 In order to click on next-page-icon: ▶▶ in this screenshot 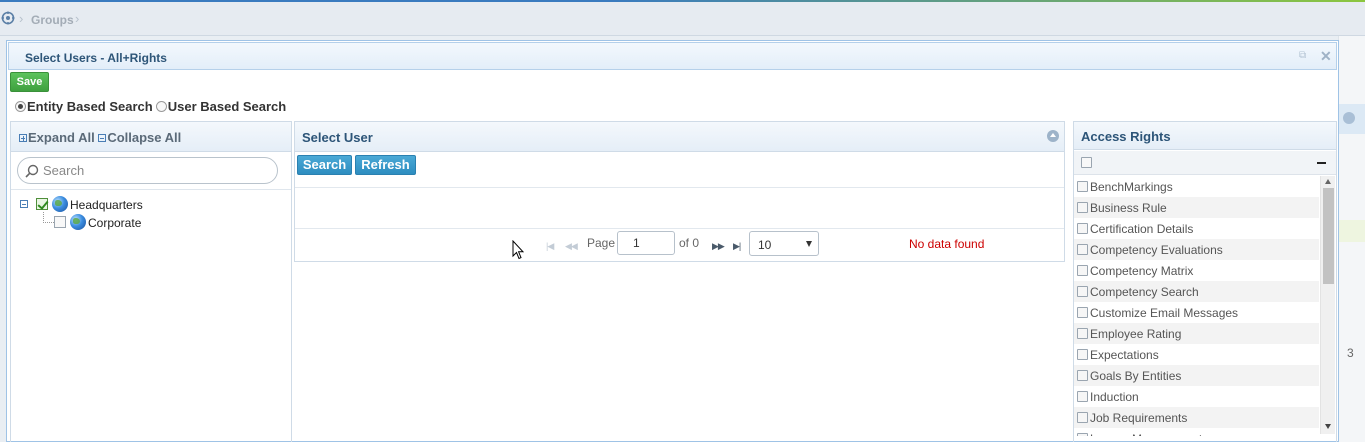, I will do `click(718, 246)`.